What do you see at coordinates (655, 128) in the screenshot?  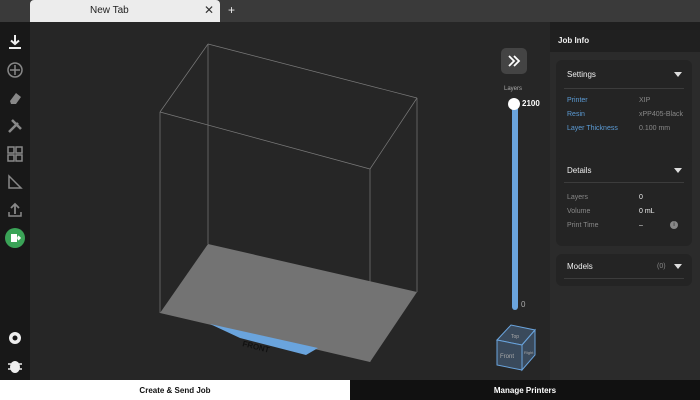 I see `layer-thickness-value: 0.100 mm` at bounding box center [655, 128].